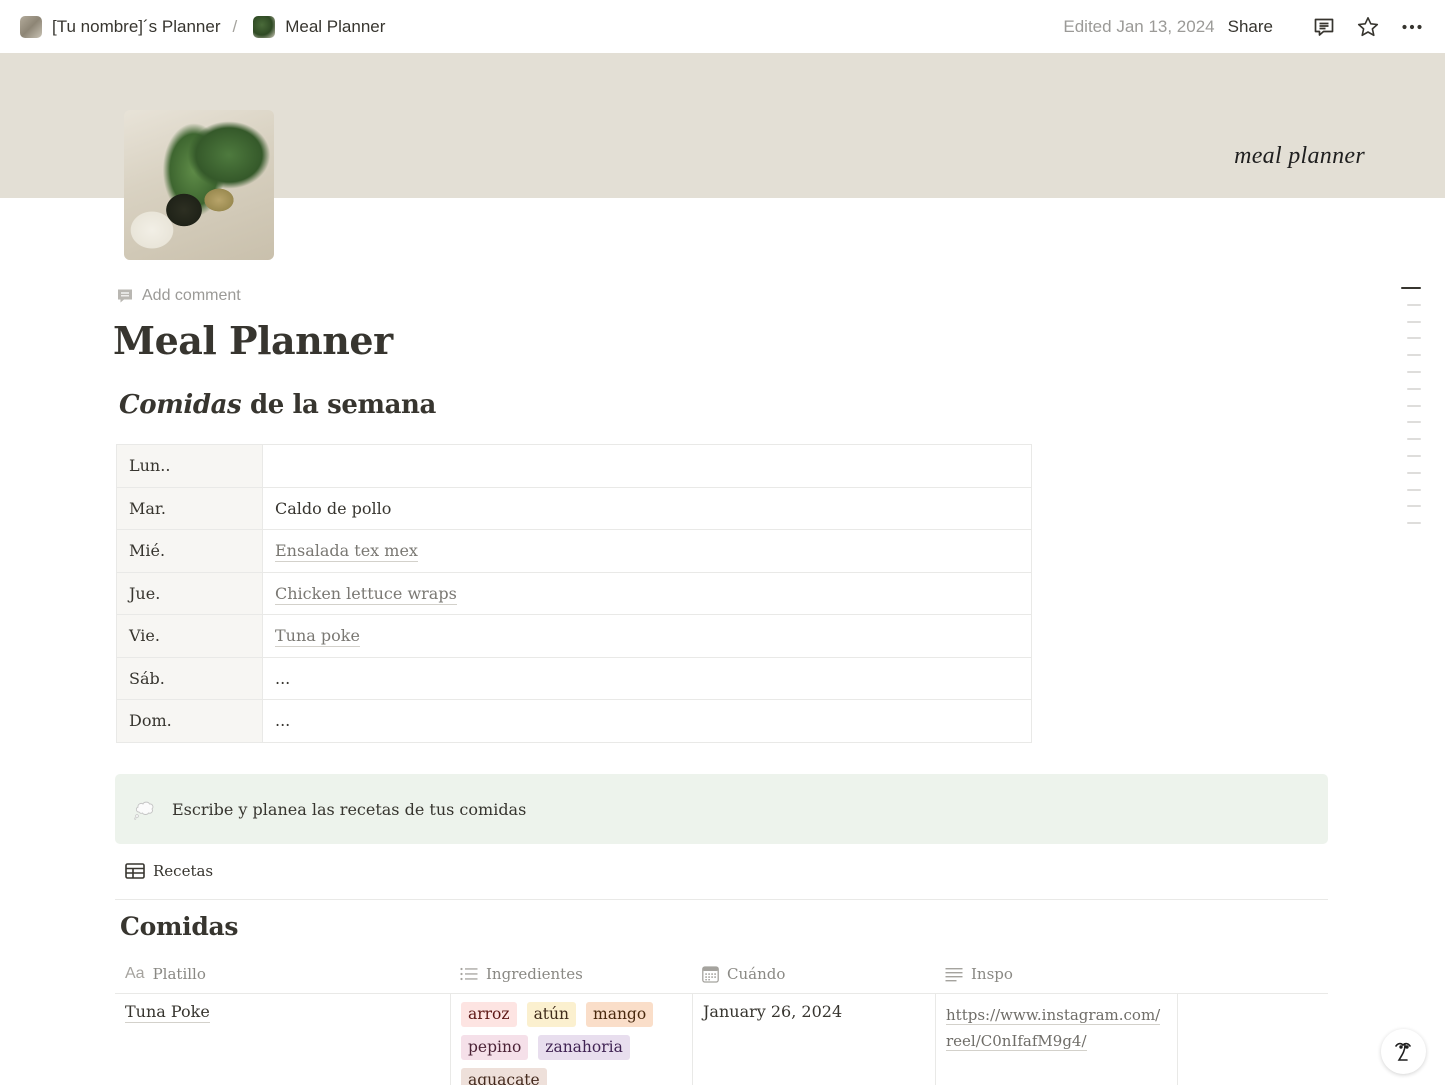 The height and width of the screenshot is (1085, 1445). Describe the element at coordinates (551, 1014) in the screenshot. I see `ingredient-tag: atún` at that location.